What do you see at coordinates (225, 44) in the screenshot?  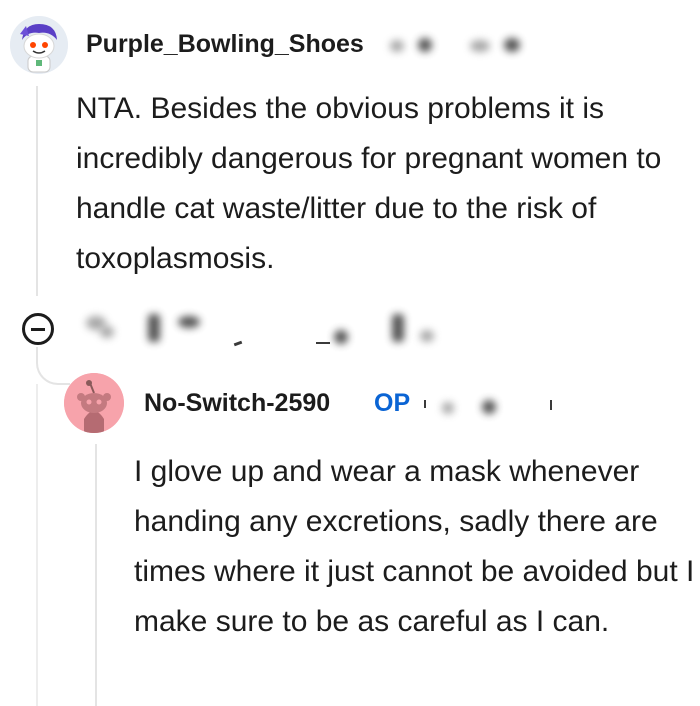 I see `comment-author: Purple_Bowling_Shoes` at bounding box center [225, 44].